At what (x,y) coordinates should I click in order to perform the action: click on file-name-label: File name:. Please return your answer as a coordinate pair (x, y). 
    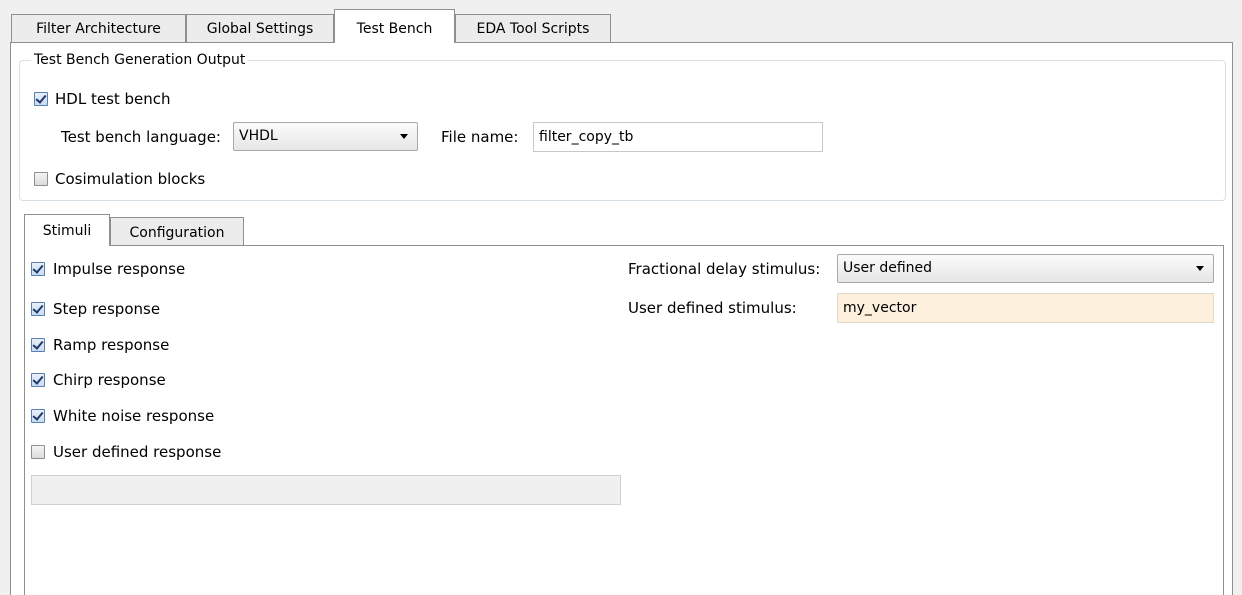
    Looking at the image, I should click on (480, 137).